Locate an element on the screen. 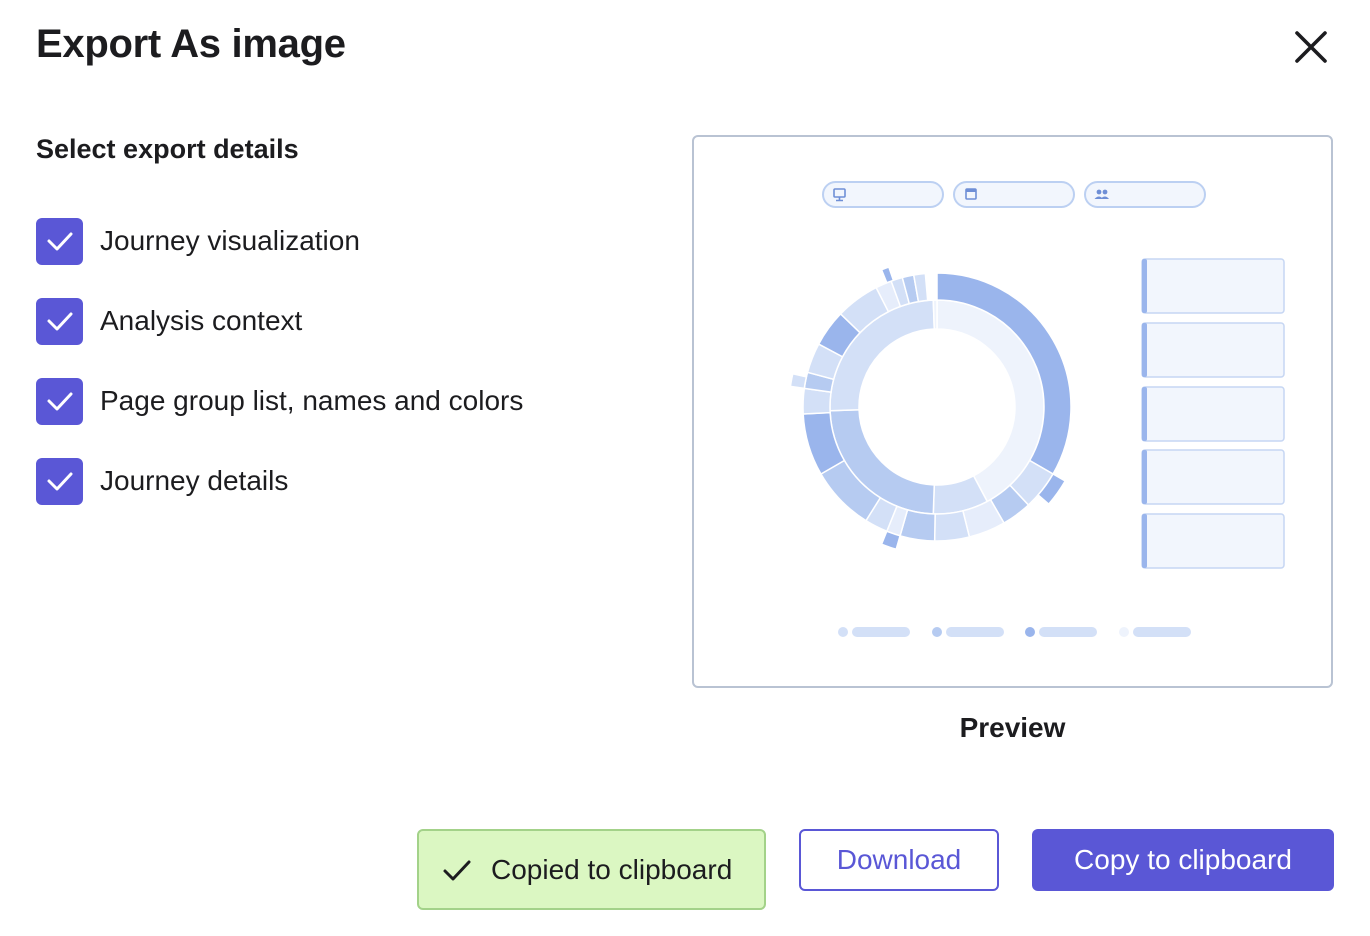  option-label: Page group list, names and colors is located at coordinates (312, 400).